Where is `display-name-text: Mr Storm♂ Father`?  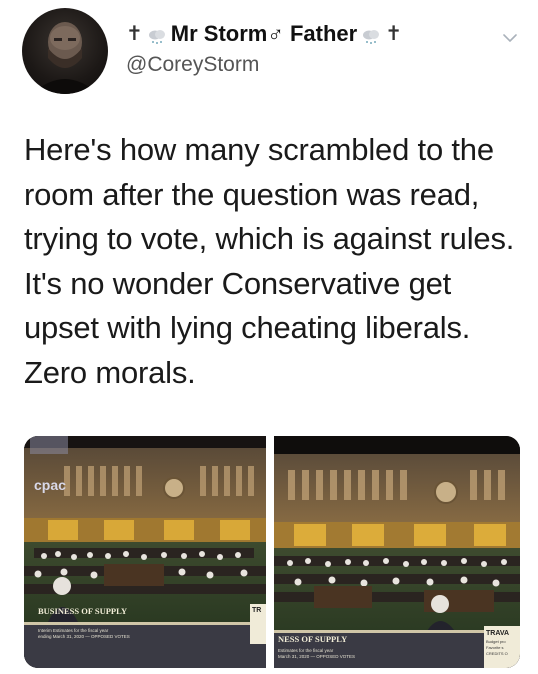 display-name-text: Mr Storm♂ Father is located at coordinates (264, 33).